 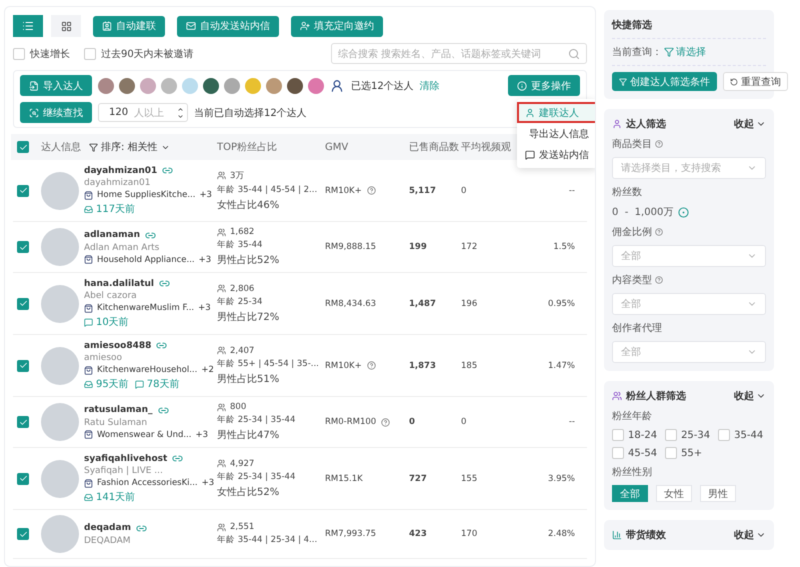 I want to click on gender-option: 全部, so click(x=630, y=493).